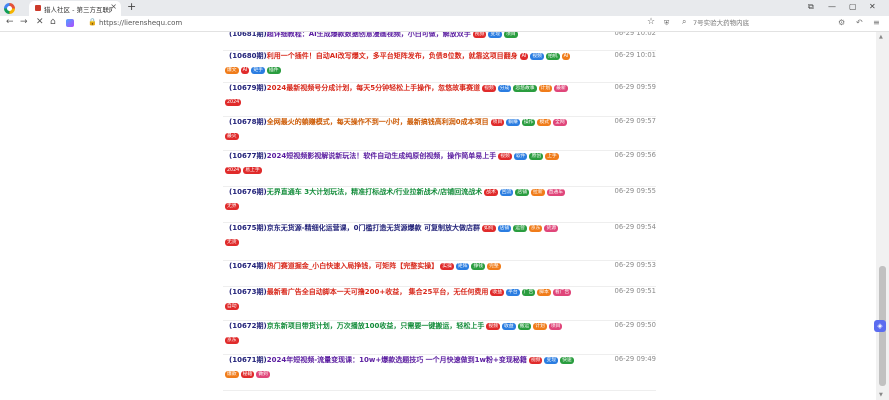  I want to click on scrollbar: ▲ ▼, so click(882, 216).